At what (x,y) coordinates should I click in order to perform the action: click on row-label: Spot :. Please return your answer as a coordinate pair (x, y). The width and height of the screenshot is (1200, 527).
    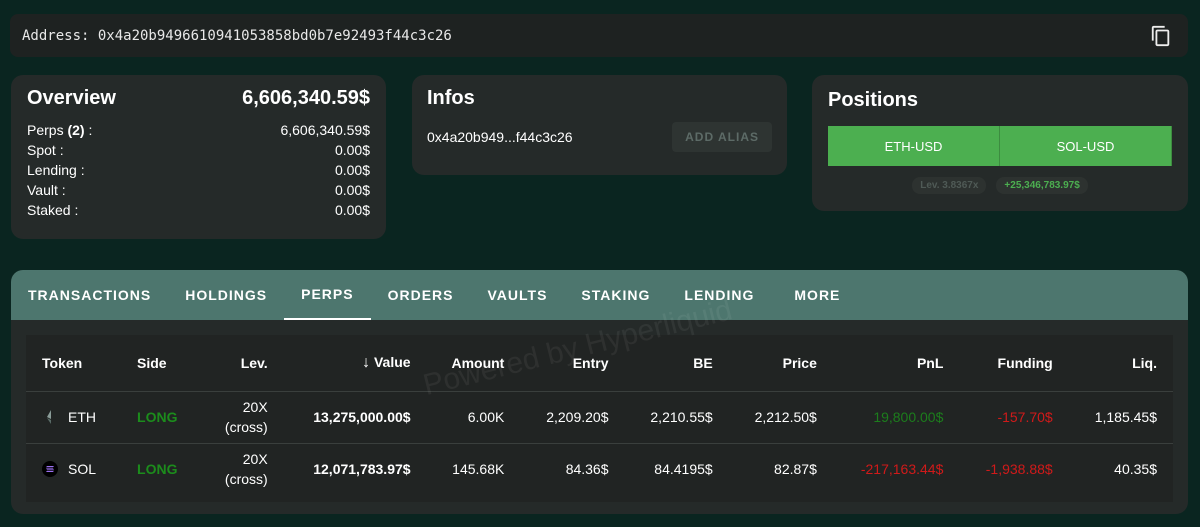
    Looking at the image, I should click on (45, 150).